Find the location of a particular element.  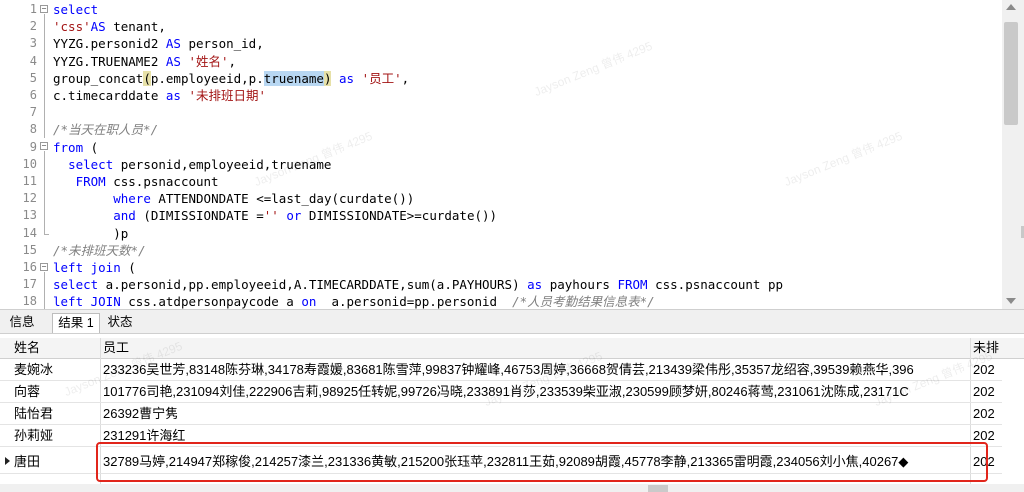

code-line: /*未排班天数*/ is located at coordinates (99, 250).